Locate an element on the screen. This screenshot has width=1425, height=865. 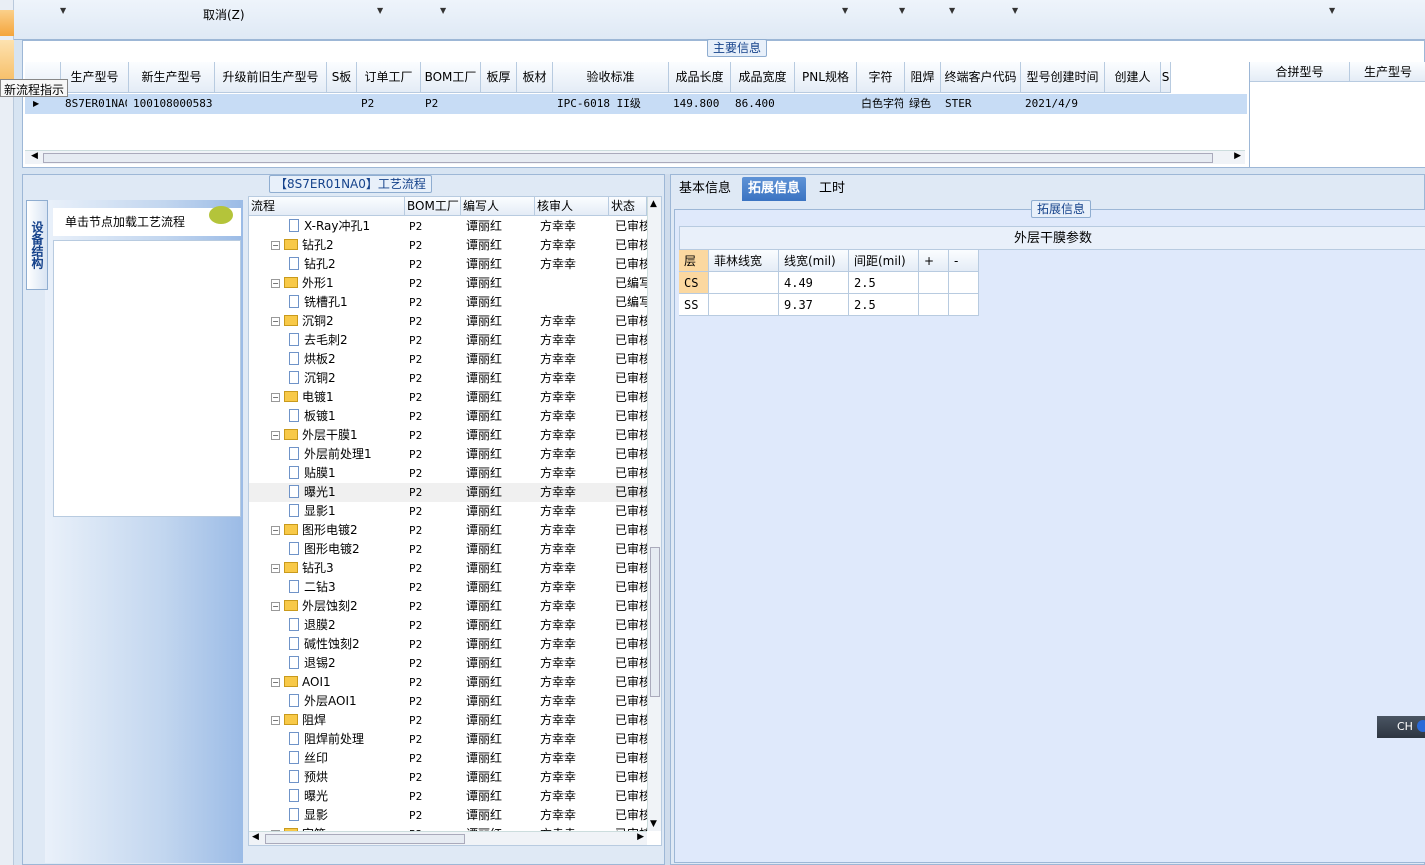
tree-node: 贴膜1 is located at coordinates (312, 473).